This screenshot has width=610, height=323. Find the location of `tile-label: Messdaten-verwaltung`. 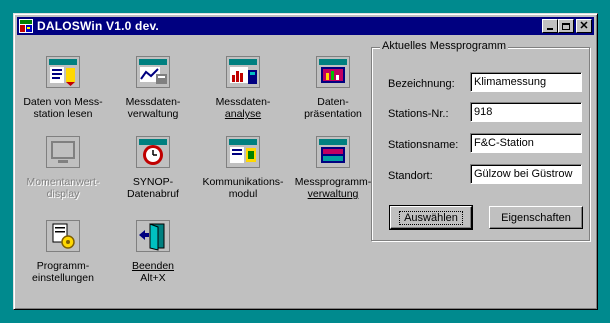

tile-label: Messdaten-verwaltung is located at coordinates (153, 108).